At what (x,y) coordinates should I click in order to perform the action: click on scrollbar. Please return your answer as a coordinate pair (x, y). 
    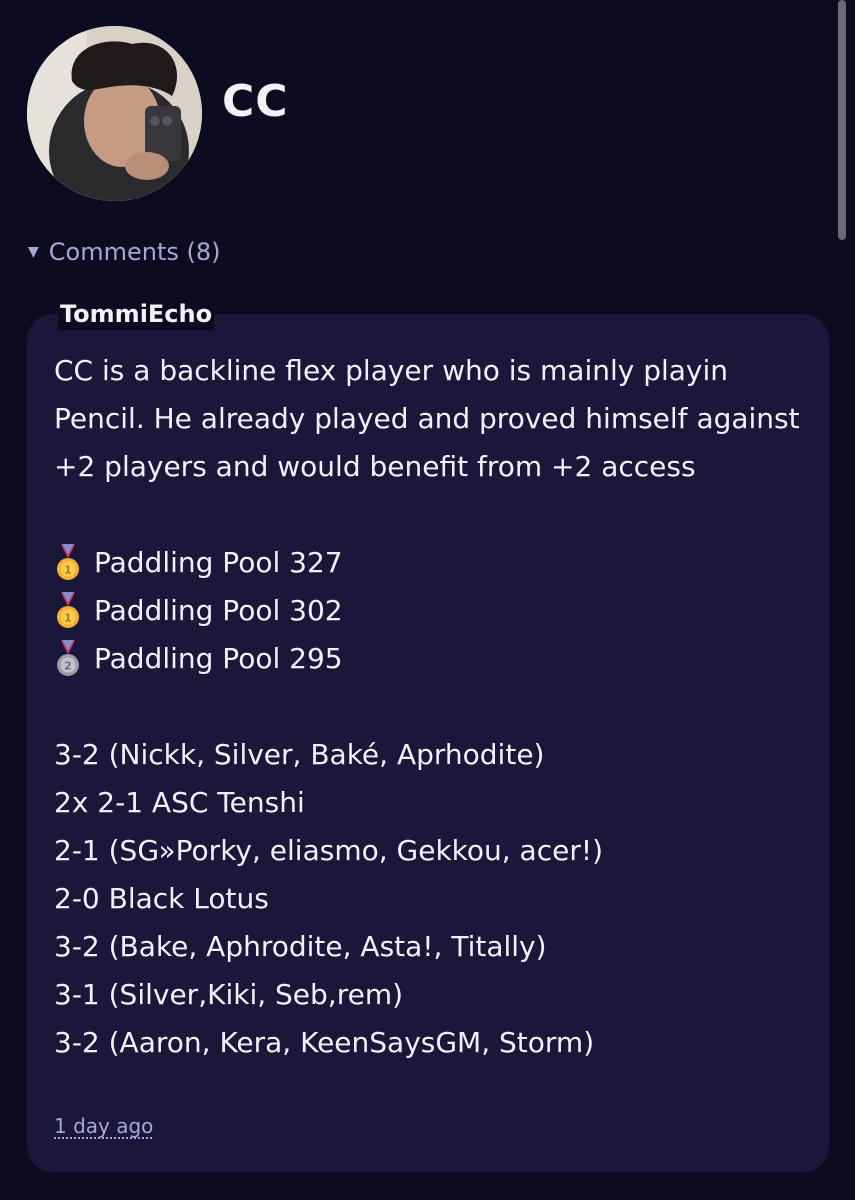
    Looking at the image, I should click on (842, 120).